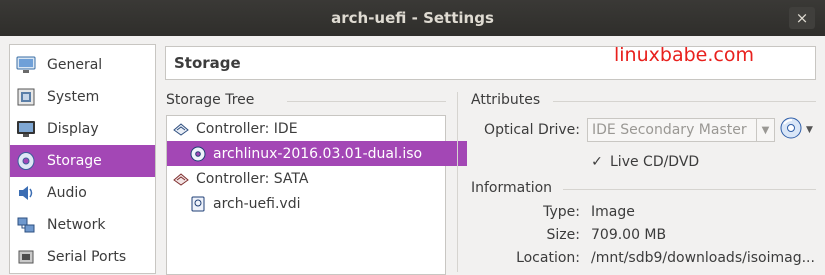  What do you see at coordinates (506, 100) in the screenshot?
I see `attributes-label: Attributes` at bounding box center [506, 100].